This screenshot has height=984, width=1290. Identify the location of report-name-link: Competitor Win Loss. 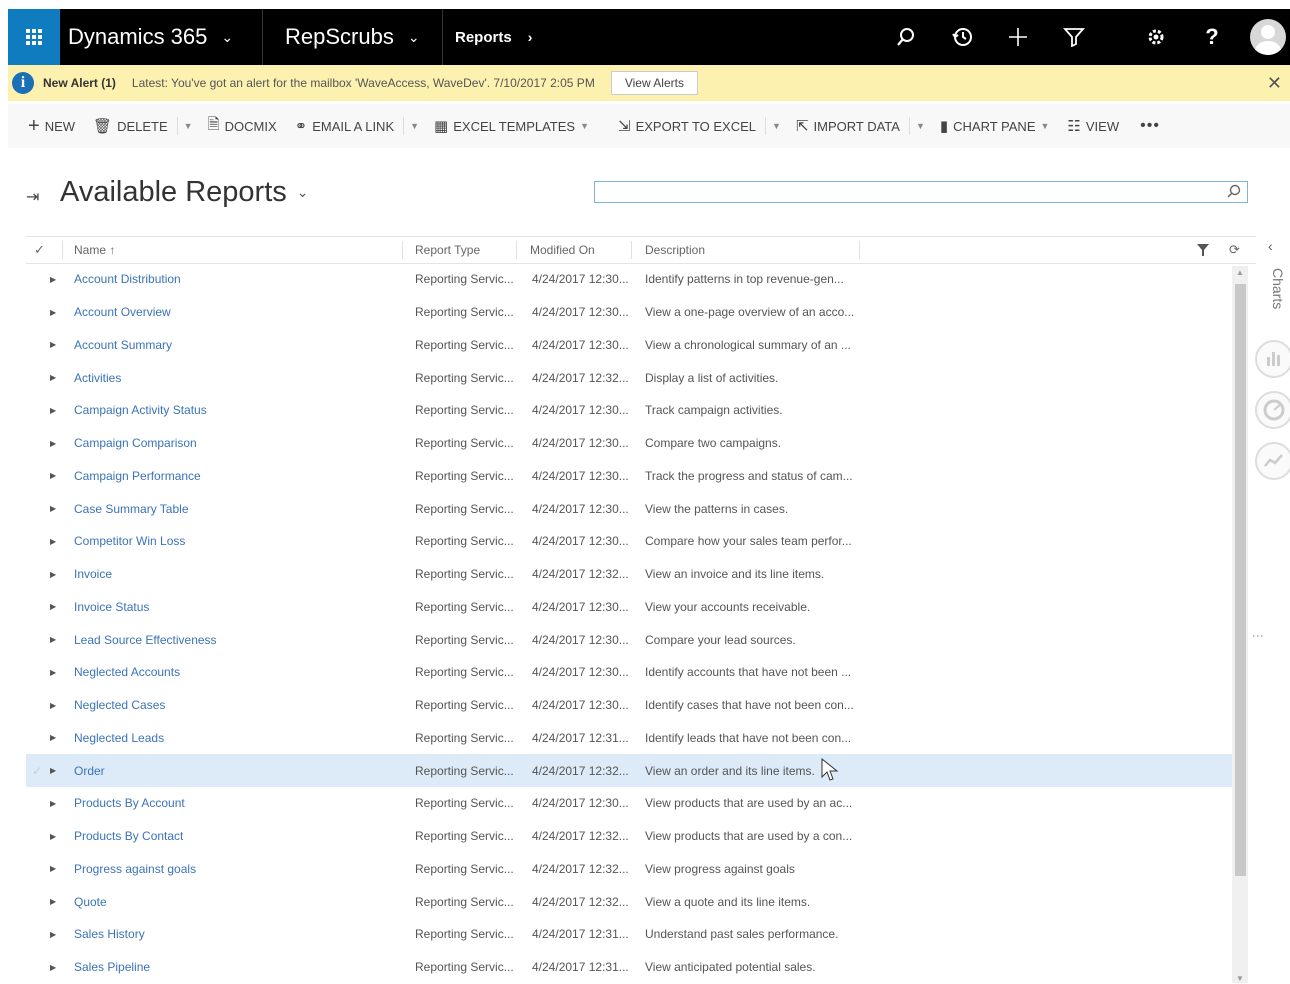
(129, 541).